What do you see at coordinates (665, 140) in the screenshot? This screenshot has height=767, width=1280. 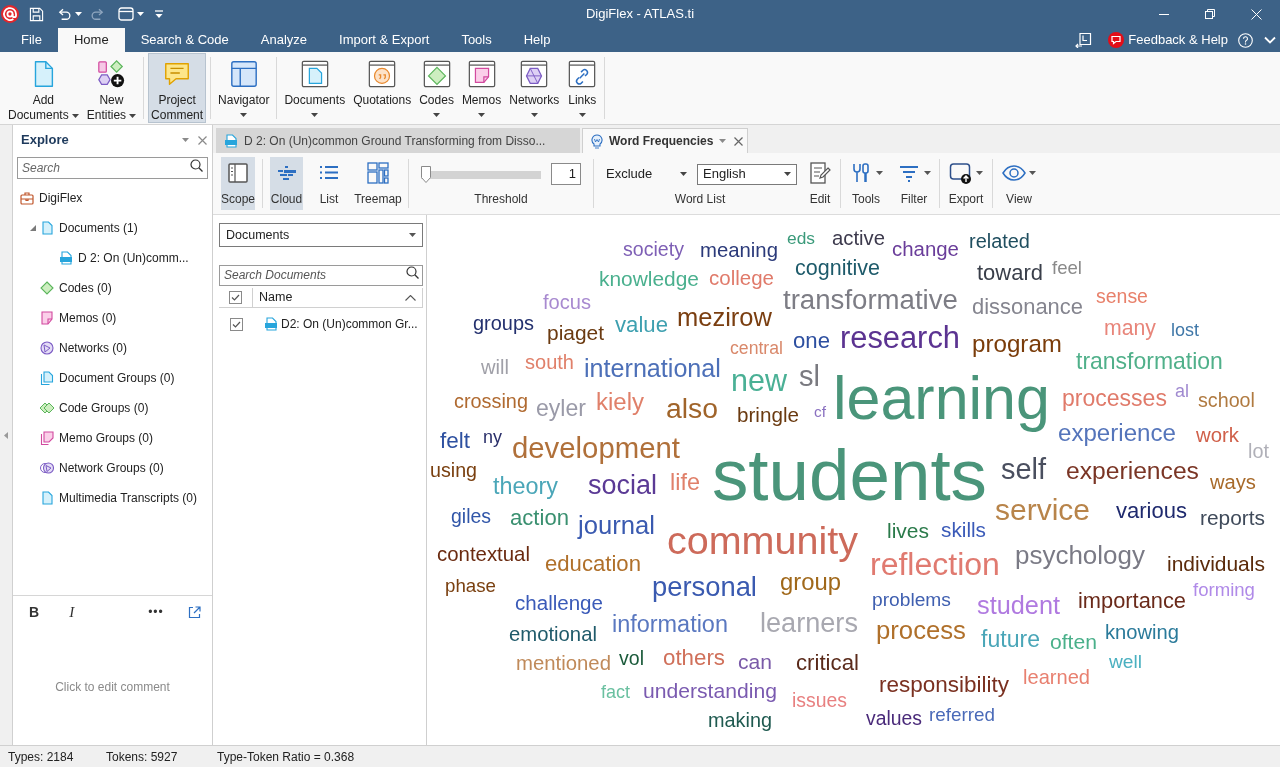 I see `document-tab: Word Frequencies` at bounding box center [665, 140].